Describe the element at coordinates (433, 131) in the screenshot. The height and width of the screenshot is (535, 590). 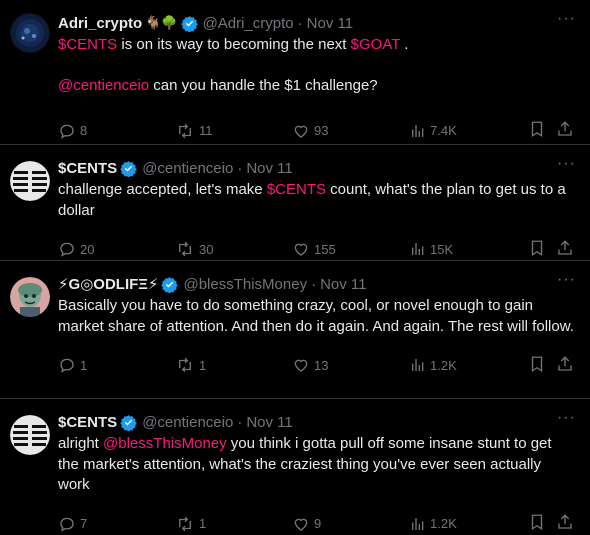
I see `views-button: 7.4K` at that location.